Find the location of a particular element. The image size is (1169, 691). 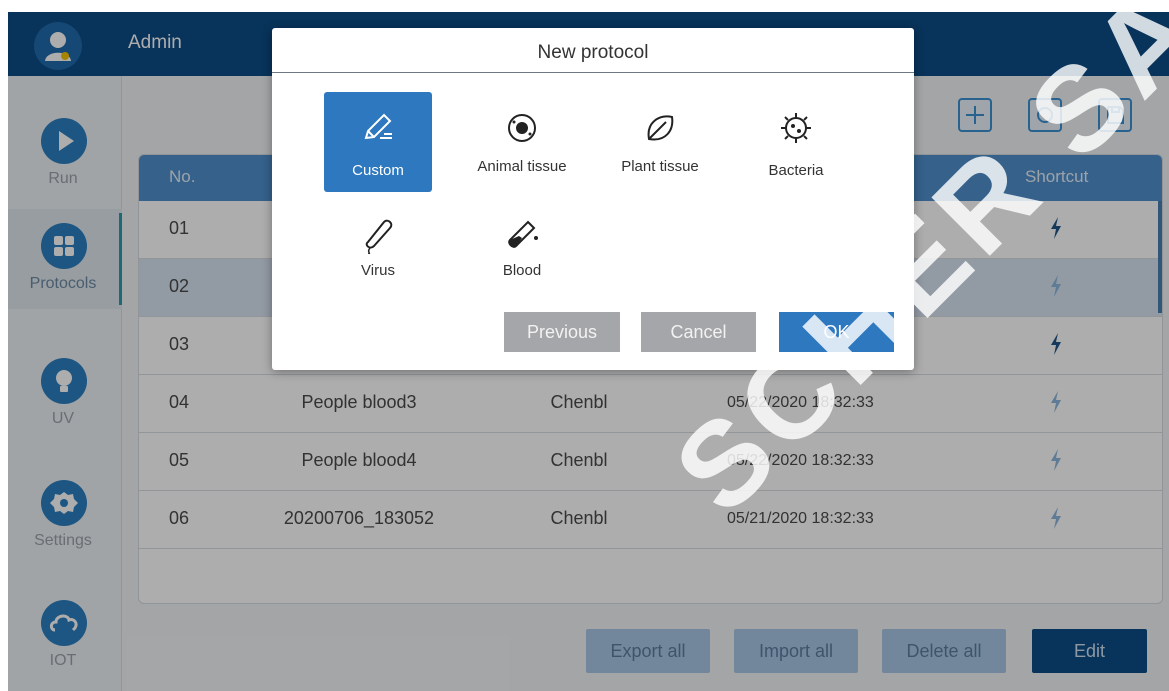

type-option-bacteria: Bacteria is located at coordinates (796, 142).